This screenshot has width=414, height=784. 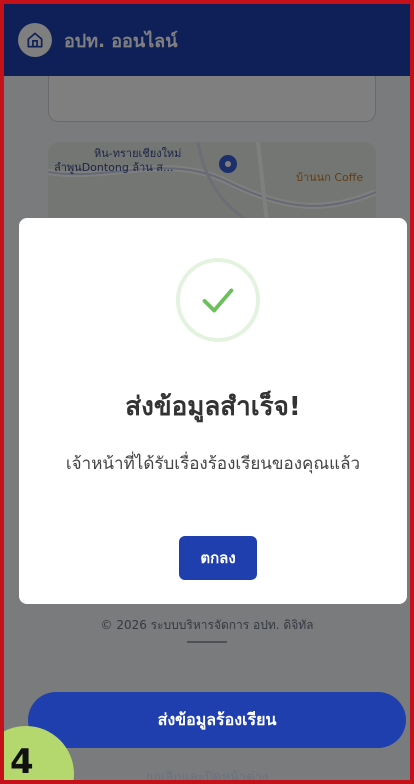 What do you see at coordinates (217, 720) in the screenshot?
I see `submit-complaint-button: ส่งข้อมูลร้องเรียน` at bounding box center [217, 720].